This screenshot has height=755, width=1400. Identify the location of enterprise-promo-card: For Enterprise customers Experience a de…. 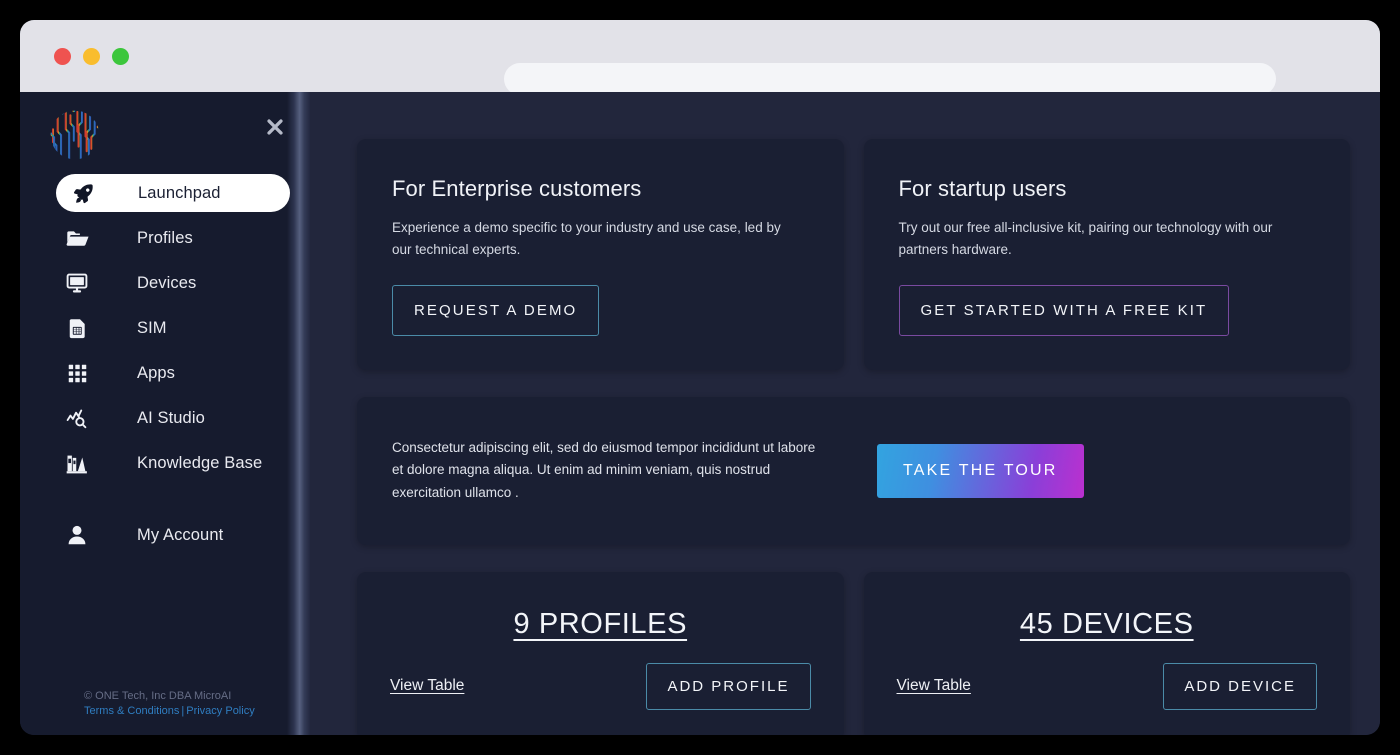
(600, 254).